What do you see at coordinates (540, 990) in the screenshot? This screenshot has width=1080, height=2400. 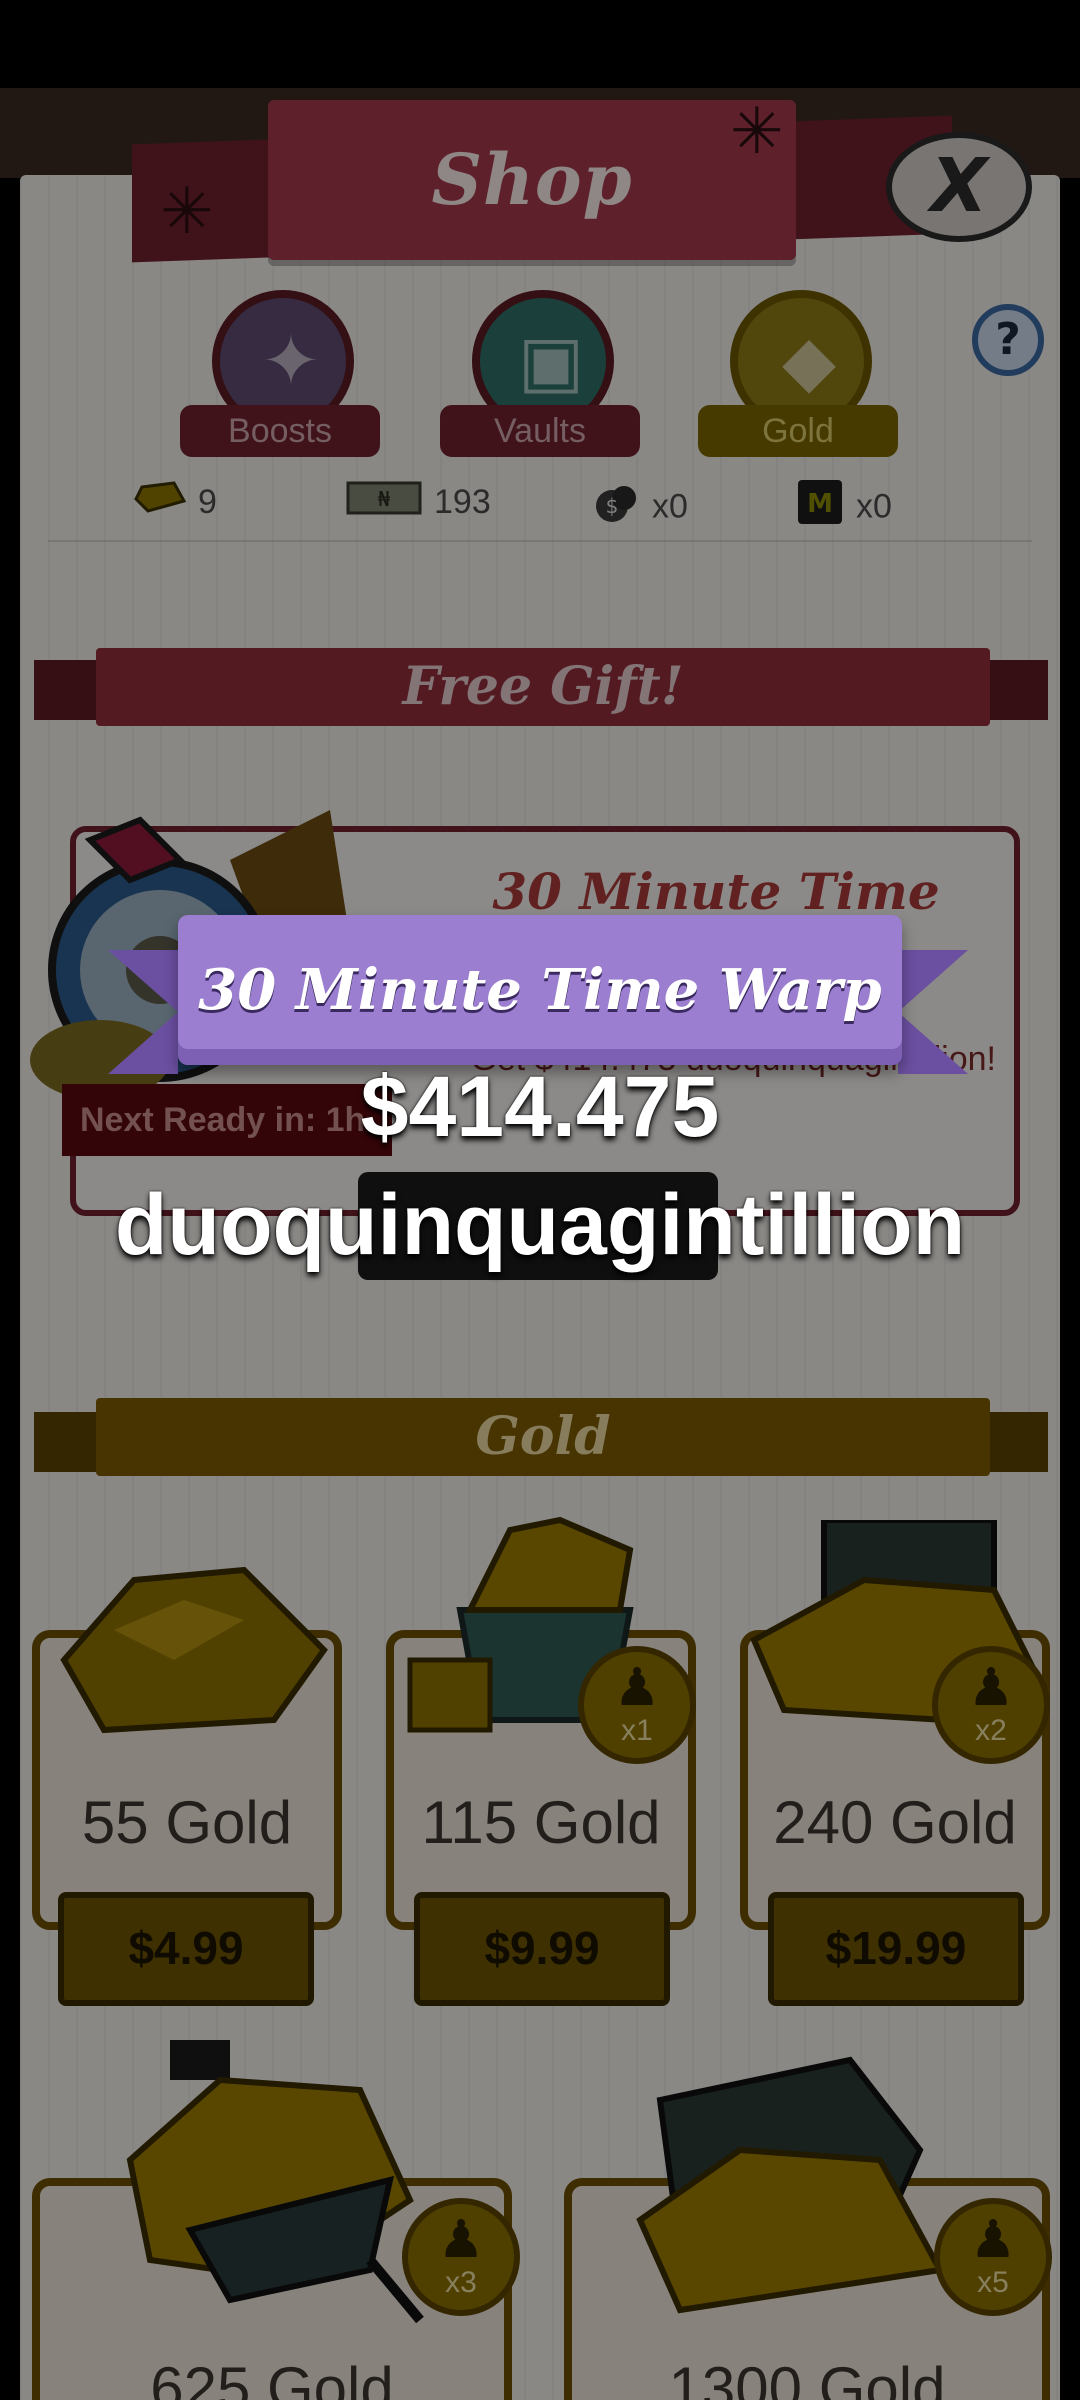 I see `toast-title: 30 Minute Time Warp` at bounding box center [540, 990].